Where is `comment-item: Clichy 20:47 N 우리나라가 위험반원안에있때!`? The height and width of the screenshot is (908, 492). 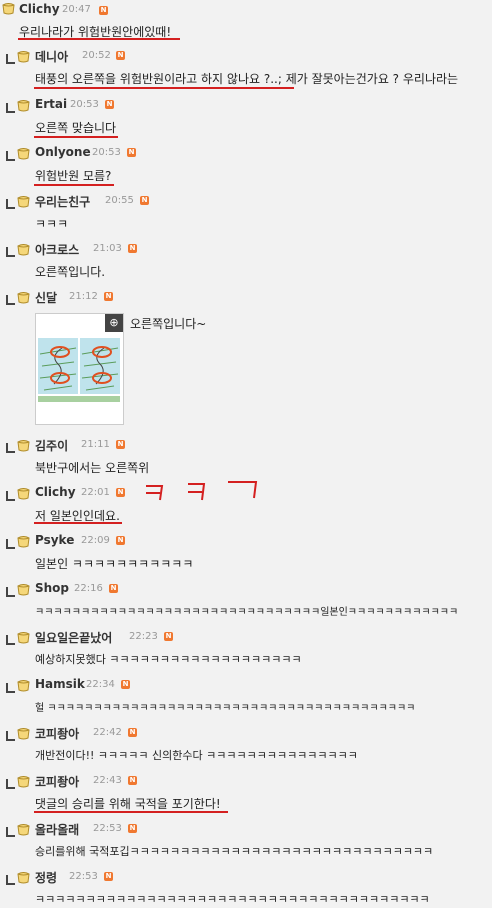 comment-item: Clichy 20:47 N 우리나라가 위험반원안에있때! is located at coordinates (246, 24).